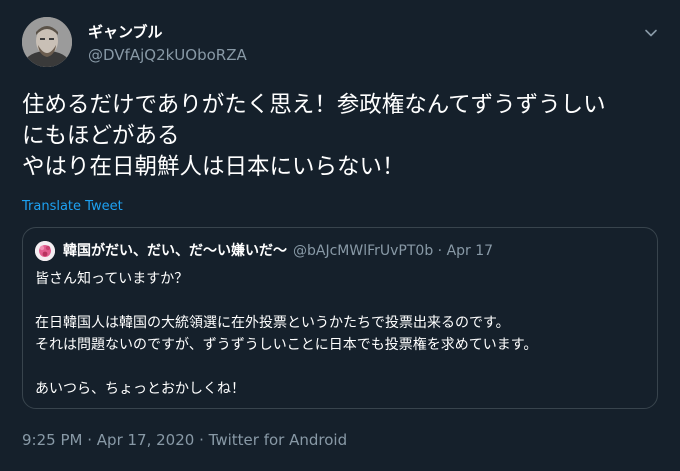 The image size is (680, 471). I want to click on translate-tweet-link: Translate Tweet, so click(72, 207).